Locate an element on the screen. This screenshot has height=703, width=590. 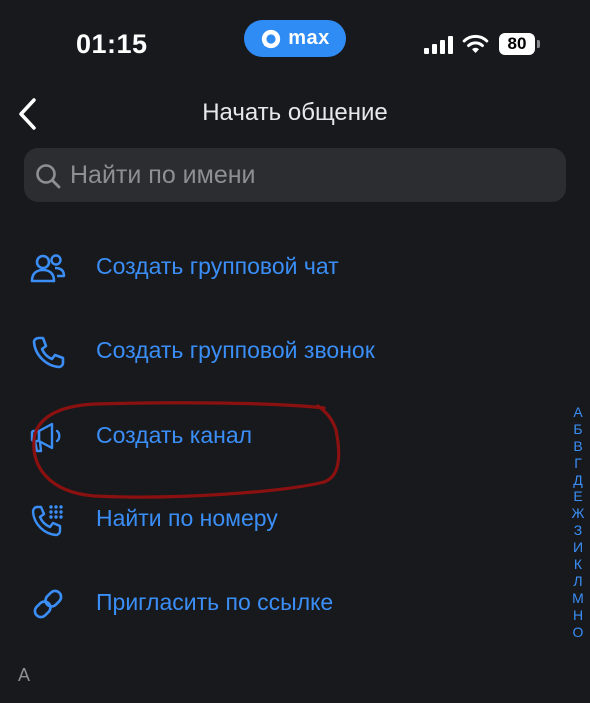
status-bar: 01:15 max 80 is located at coordinates (295, 45).